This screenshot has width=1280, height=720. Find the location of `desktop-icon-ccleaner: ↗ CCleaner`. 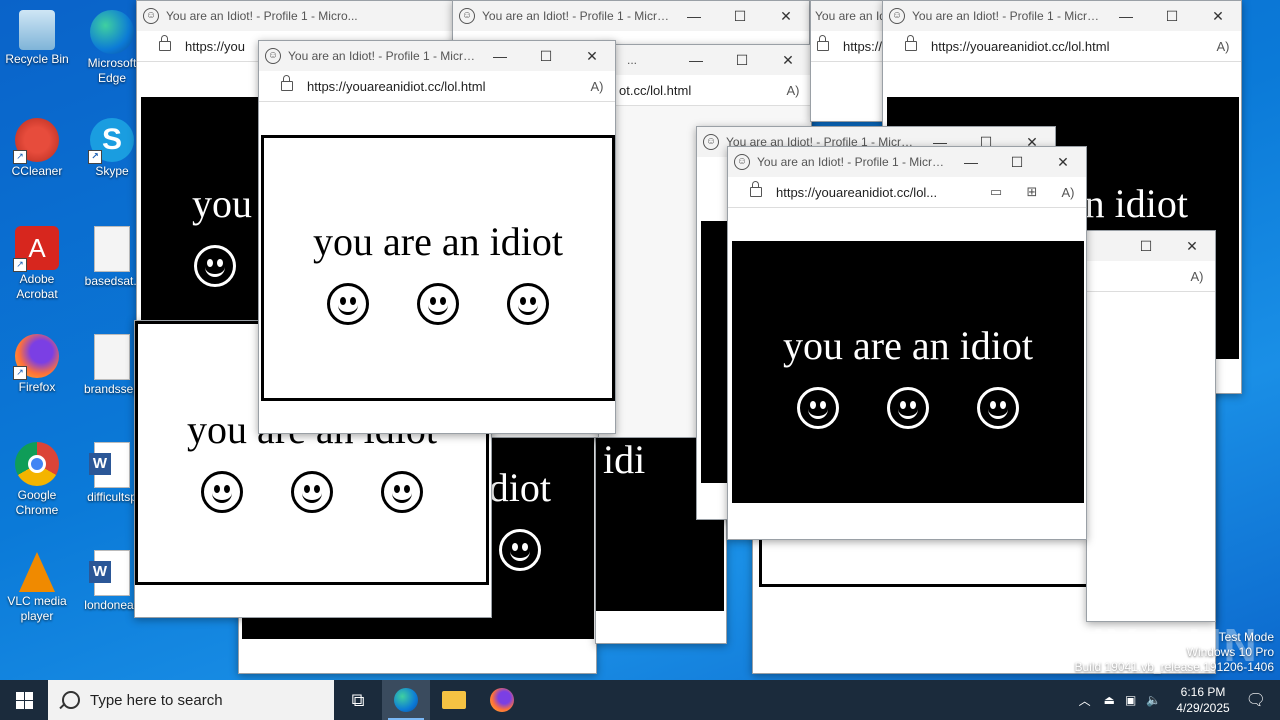

desktop-icon-ccleaner: ↗ CCleaner is located at coordinates (37, 145).